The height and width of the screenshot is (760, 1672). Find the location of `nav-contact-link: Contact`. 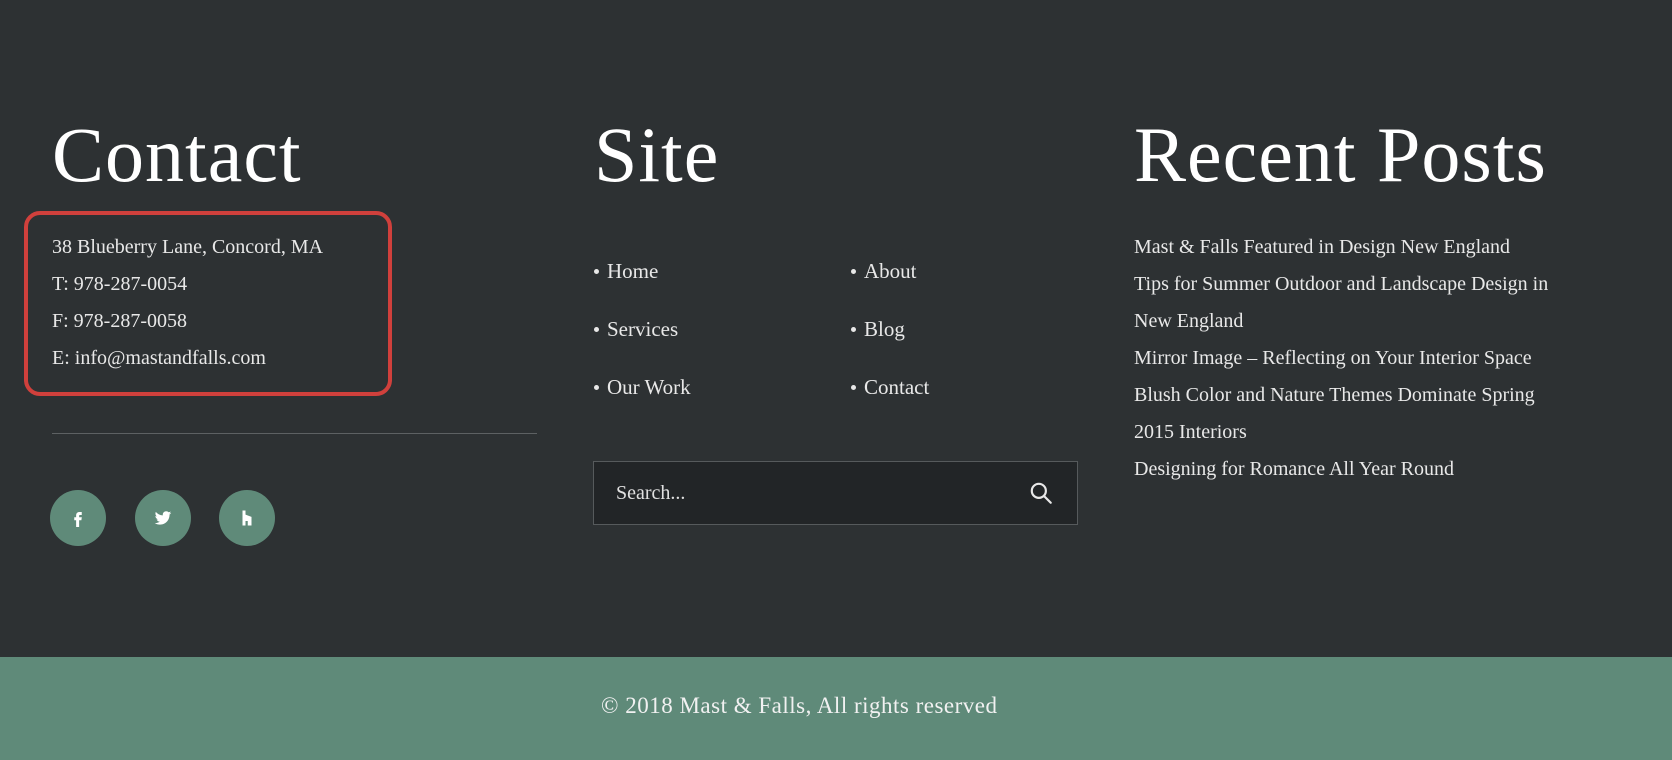

nav-contact-link: Contact is located at coordinates (890, 387).